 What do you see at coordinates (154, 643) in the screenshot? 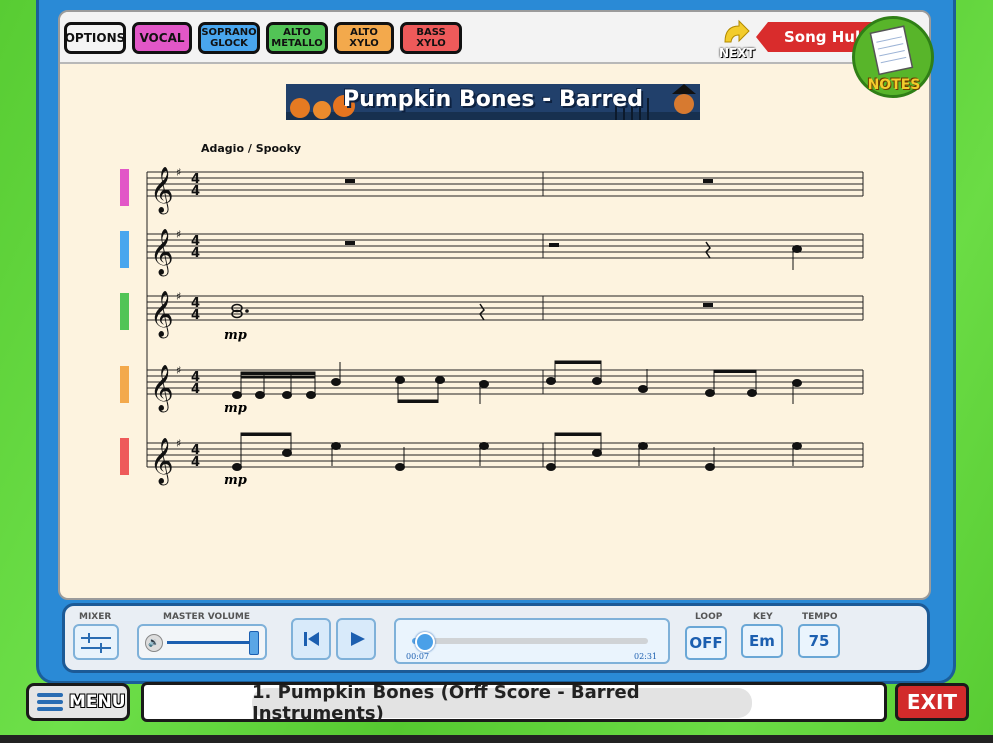
I see `speaker-icon: 🔉` at bounding box center [154, 643].